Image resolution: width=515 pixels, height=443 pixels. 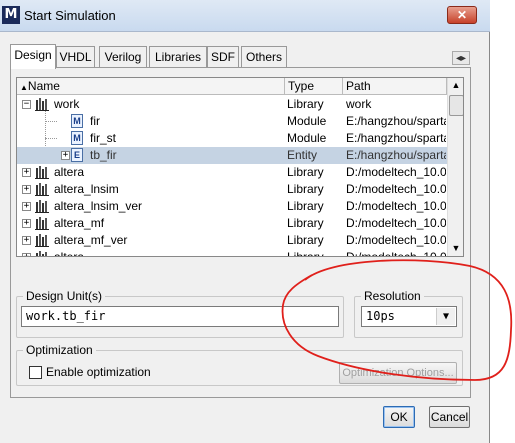 What do you see at coordinates (33, 56) in the screenshot?
I see `tab-design: Design` at bounding box center [33, 56].